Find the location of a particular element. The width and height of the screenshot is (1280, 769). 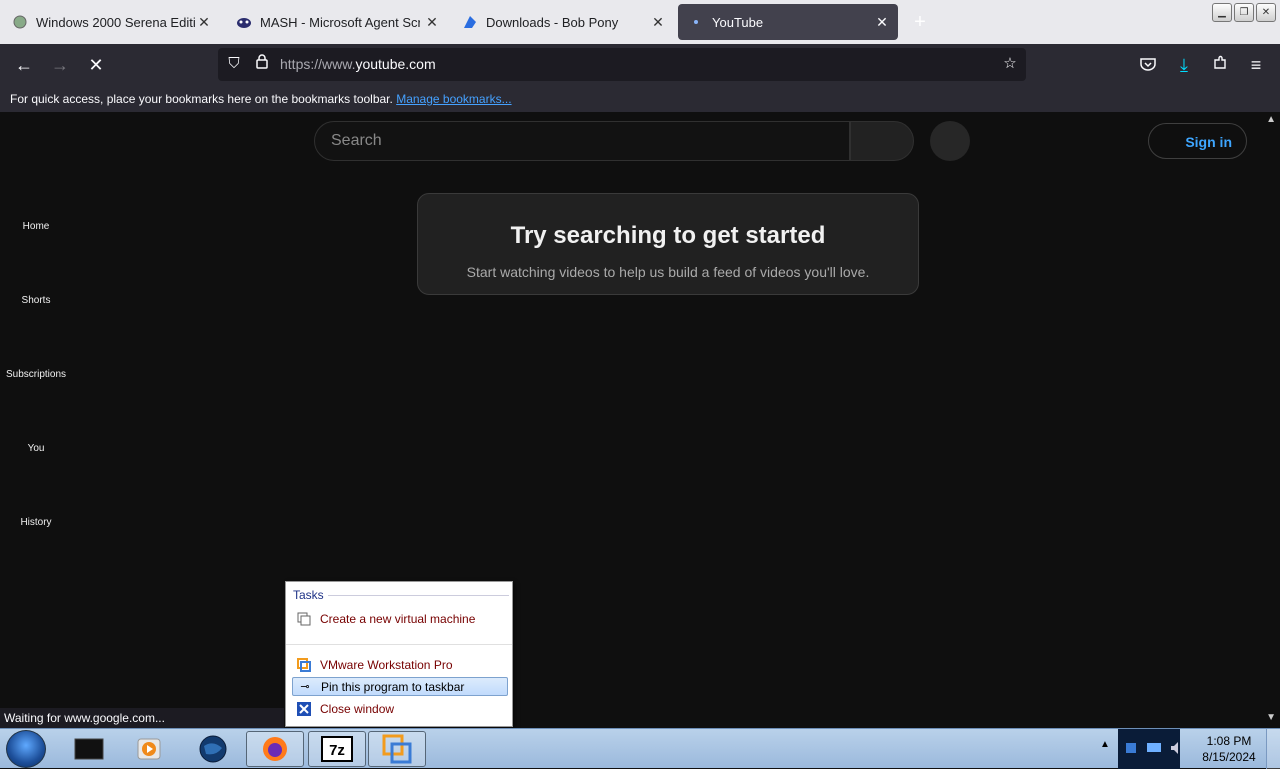

tab-downloads: Downloads - Bob Pony ✕ is located at coordinates (563, 22).